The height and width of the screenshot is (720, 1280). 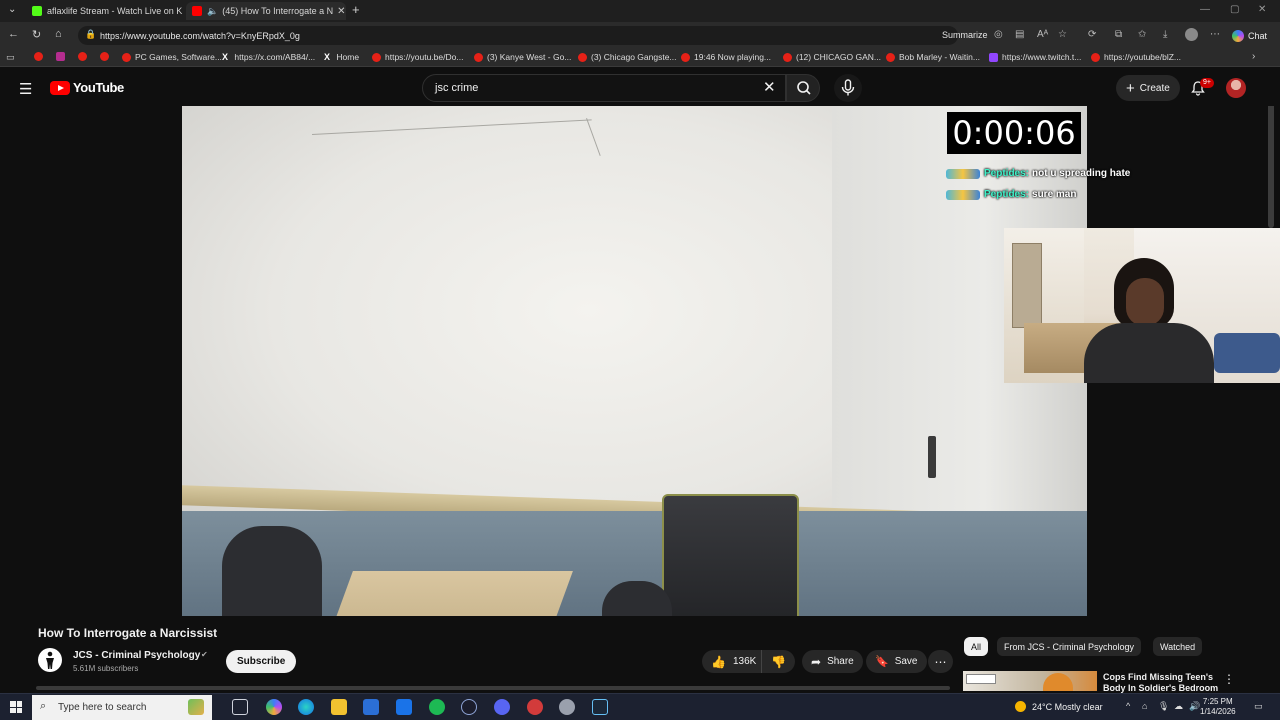 I want to click on more-options-icon: ⋯, so click(x=1215, y=34).